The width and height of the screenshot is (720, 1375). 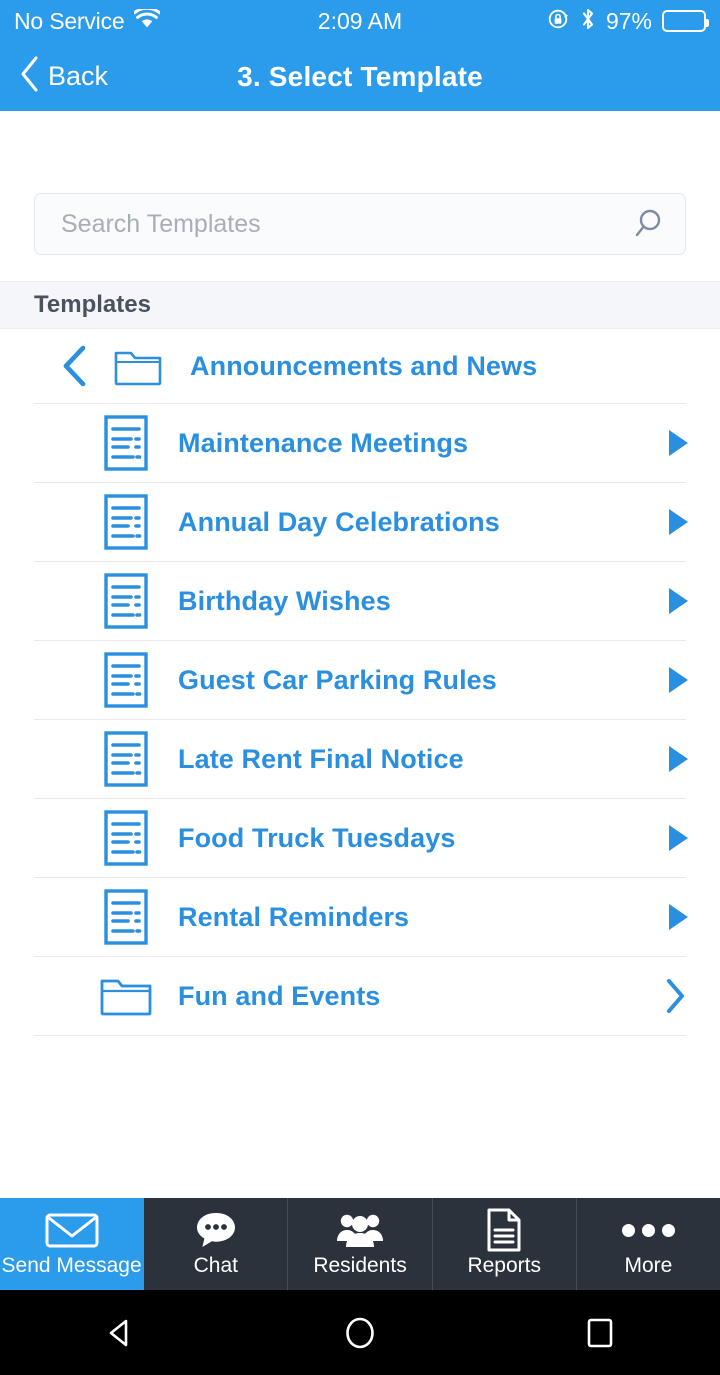 I want to click on template-row: Birthday Wishes, so click(x=360, y=601).